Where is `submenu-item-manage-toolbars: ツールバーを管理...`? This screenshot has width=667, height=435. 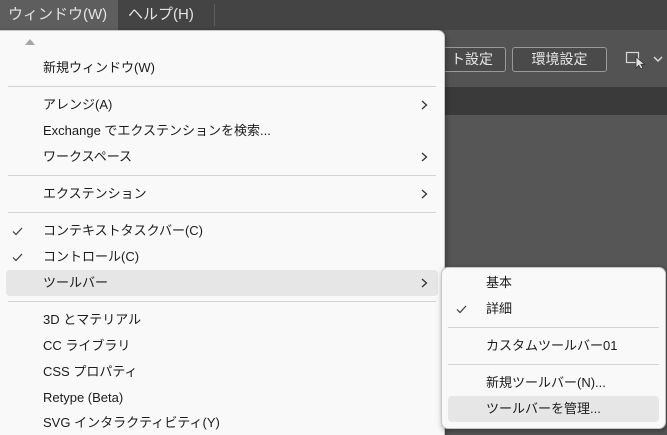
submenu-item-manage-toolbars: ツールバーを管理... is located at coordinates (553, 409).